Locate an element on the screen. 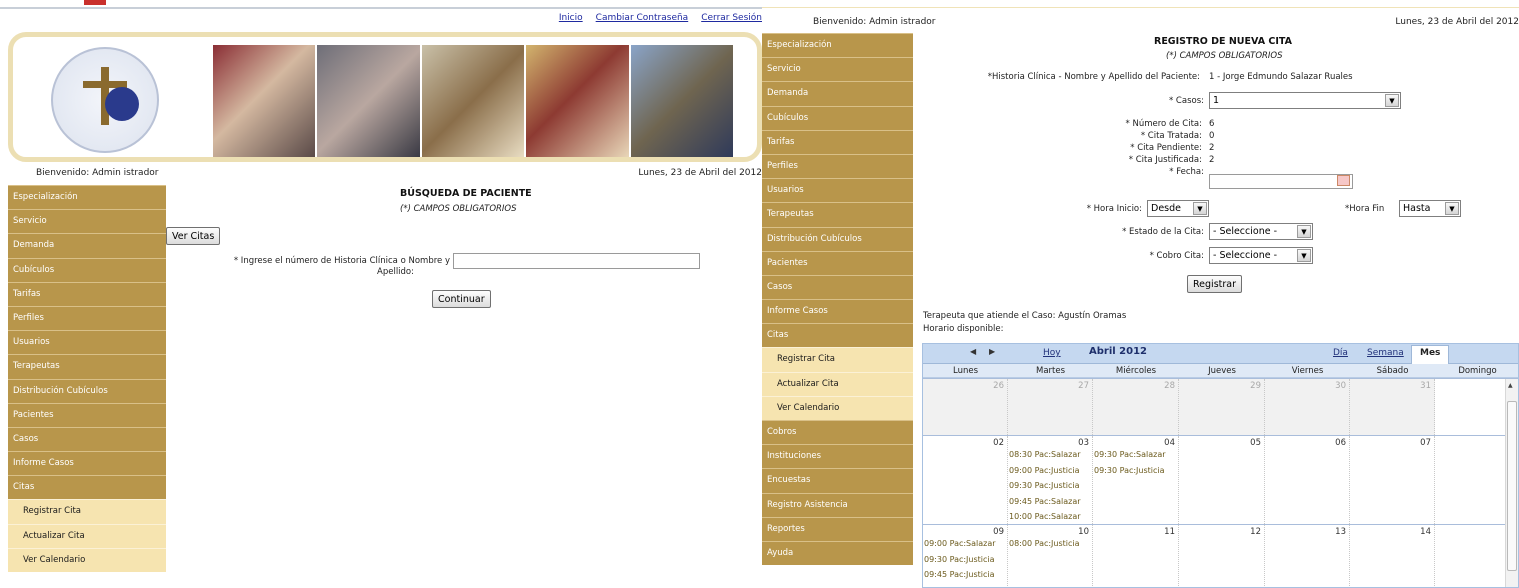 The height and width of the screenshot is (588, 1519). calendar-day-cell: 31 is located at coordinates (1392, 407).